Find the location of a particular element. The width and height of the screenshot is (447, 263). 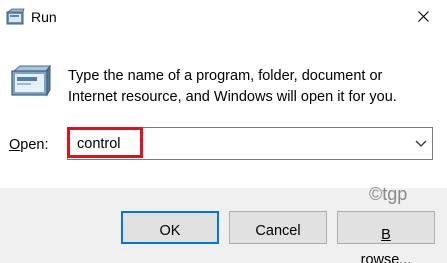

cancel-button: Cancel is located at coordinates (278, 227).